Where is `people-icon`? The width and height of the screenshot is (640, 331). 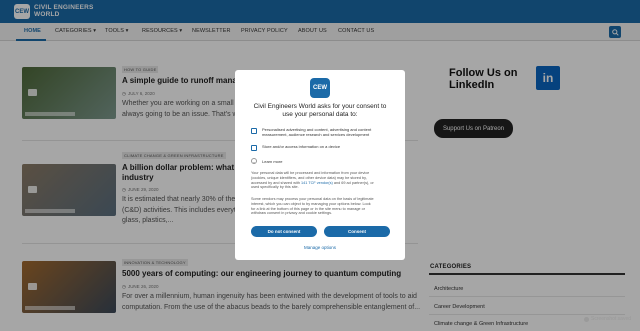 people-icon is located at coordinates (254, 130).